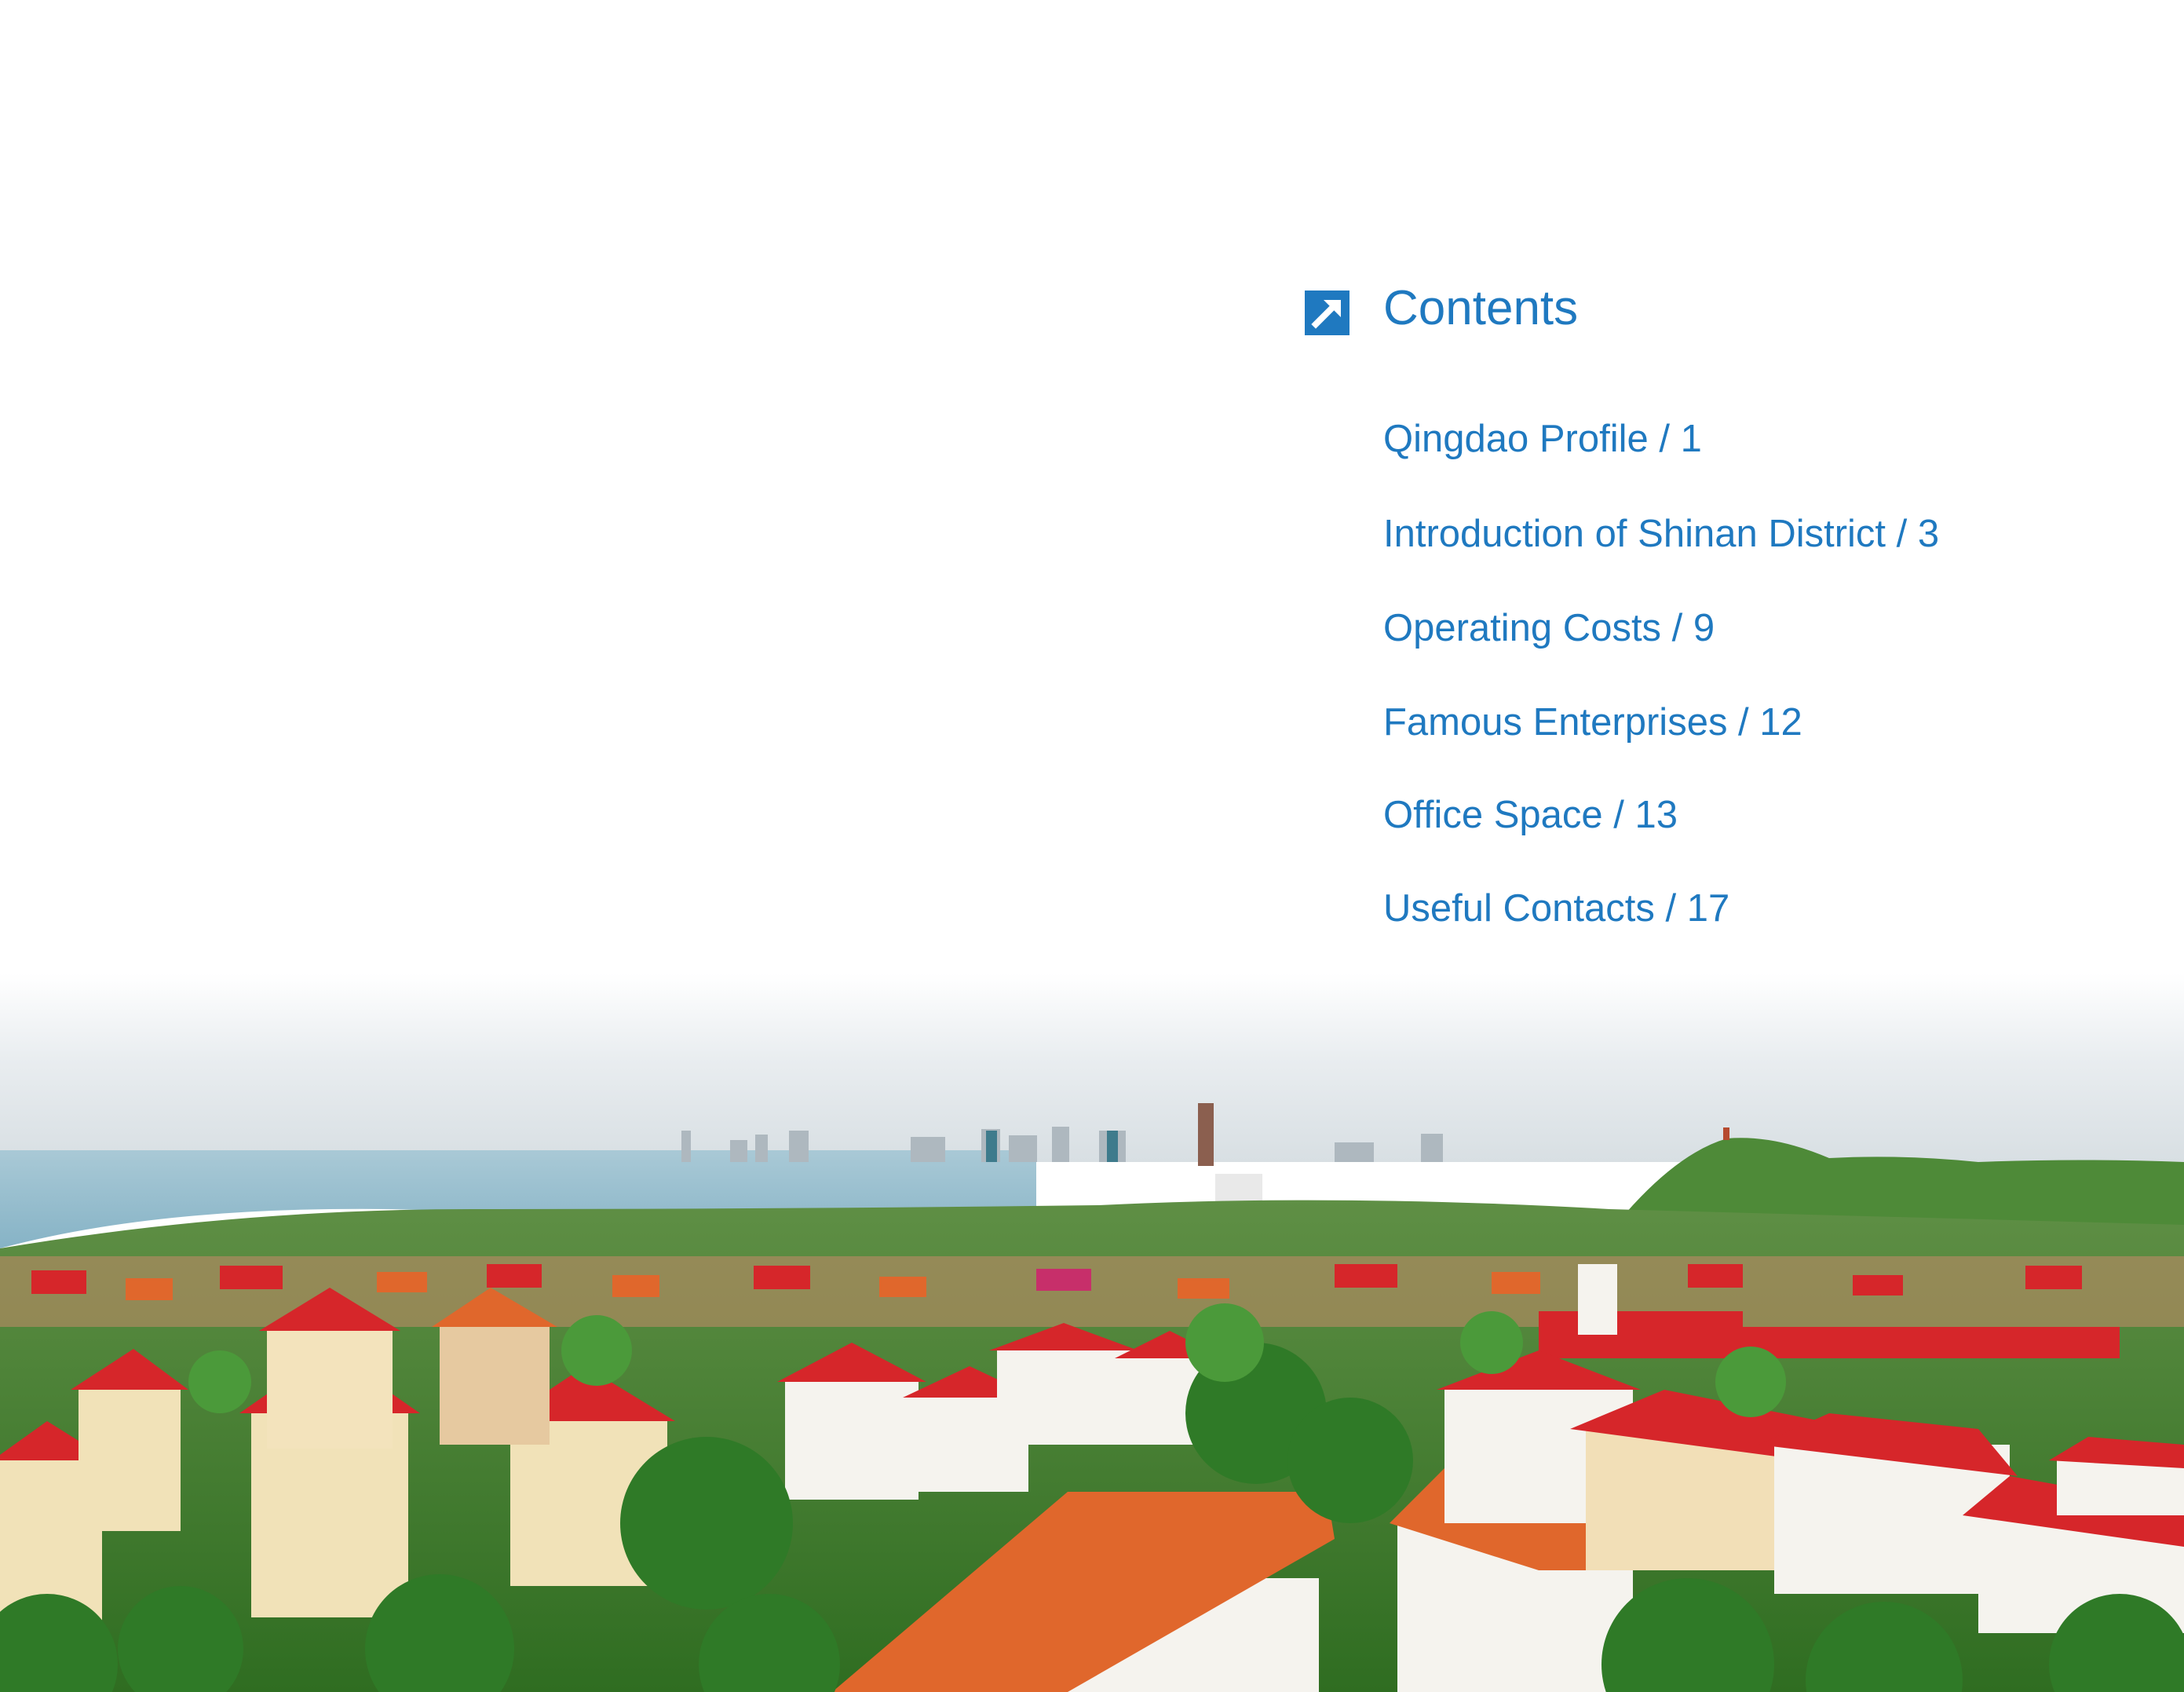  I want to click on toc-item-qingdao-profile: Qingdao Profile / 1, so click(1542, 439).